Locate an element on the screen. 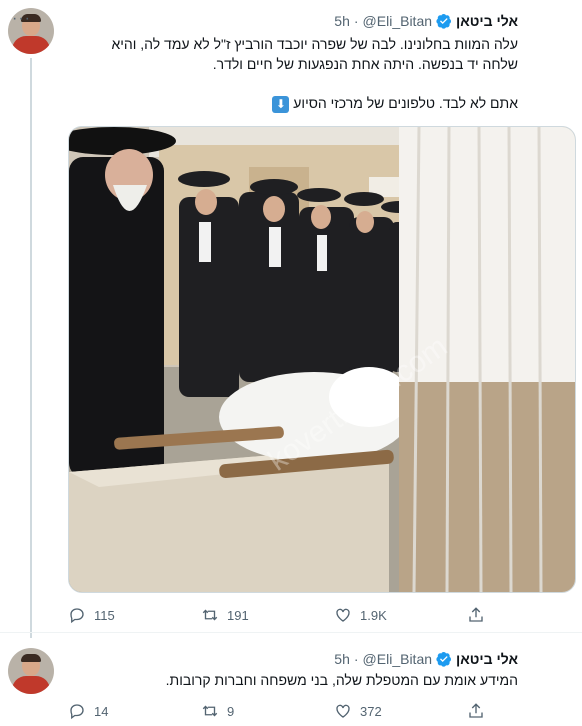 Image resolution: width=582 pixels, height=726 pixels. like-count: 372 is located at coordinates (371, 711).